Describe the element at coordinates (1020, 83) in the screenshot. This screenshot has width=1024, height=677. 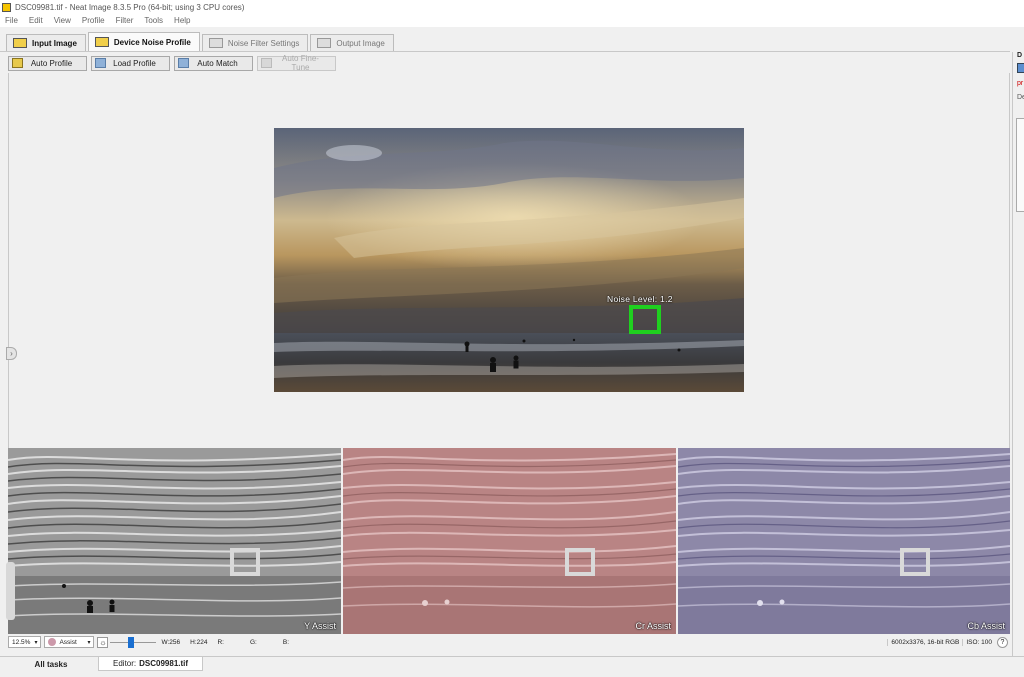
I see `right-panel-status-text: pr` at that location.